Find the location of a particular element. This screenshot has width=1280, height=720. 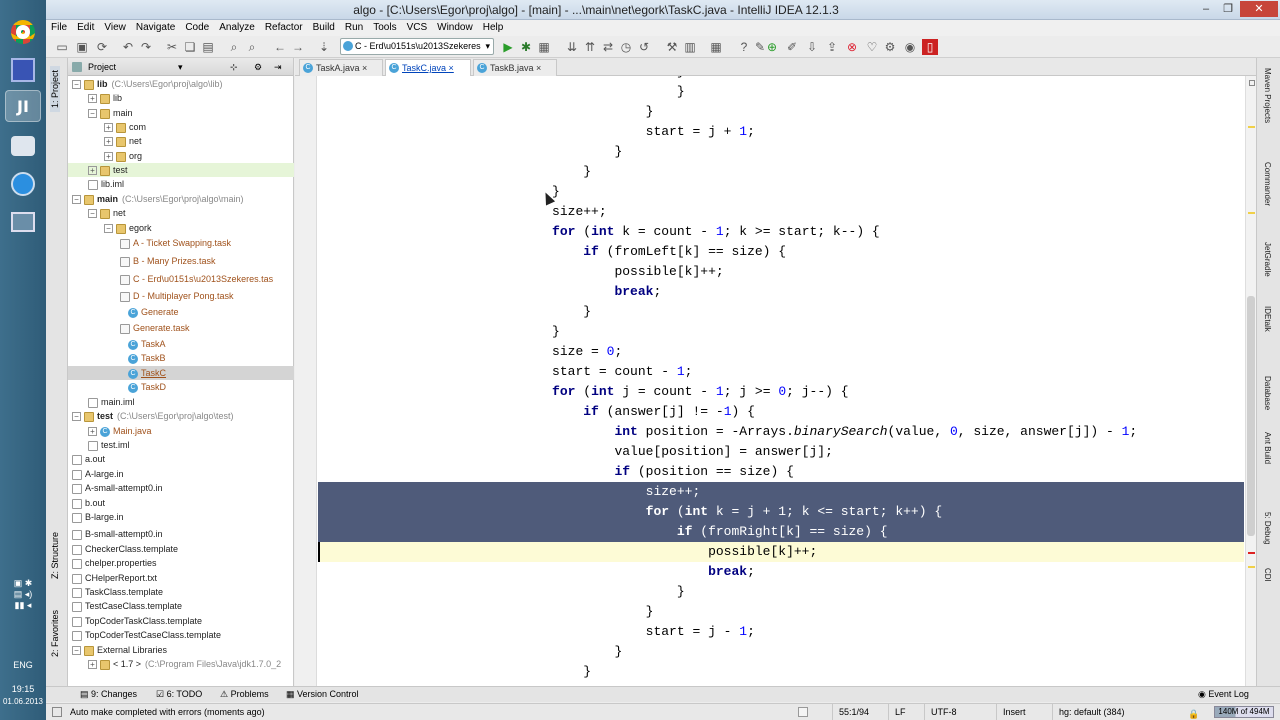

help-icon: ? is located at coordinates (744, 47).